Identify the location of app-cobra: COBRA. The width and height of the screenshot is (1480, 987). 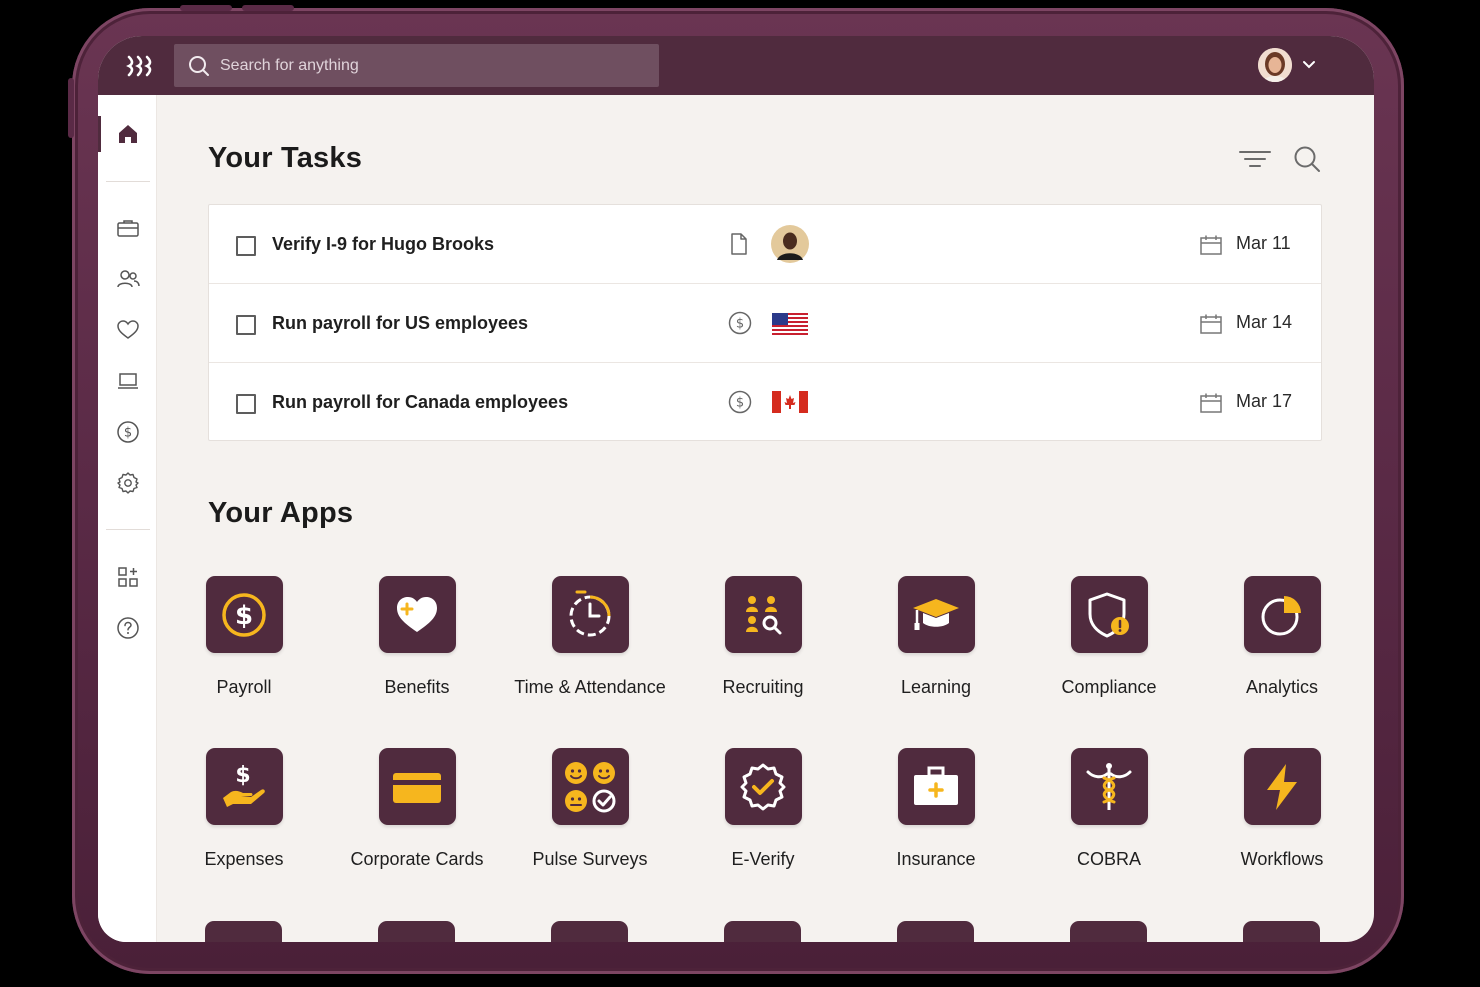
(1109, 809).